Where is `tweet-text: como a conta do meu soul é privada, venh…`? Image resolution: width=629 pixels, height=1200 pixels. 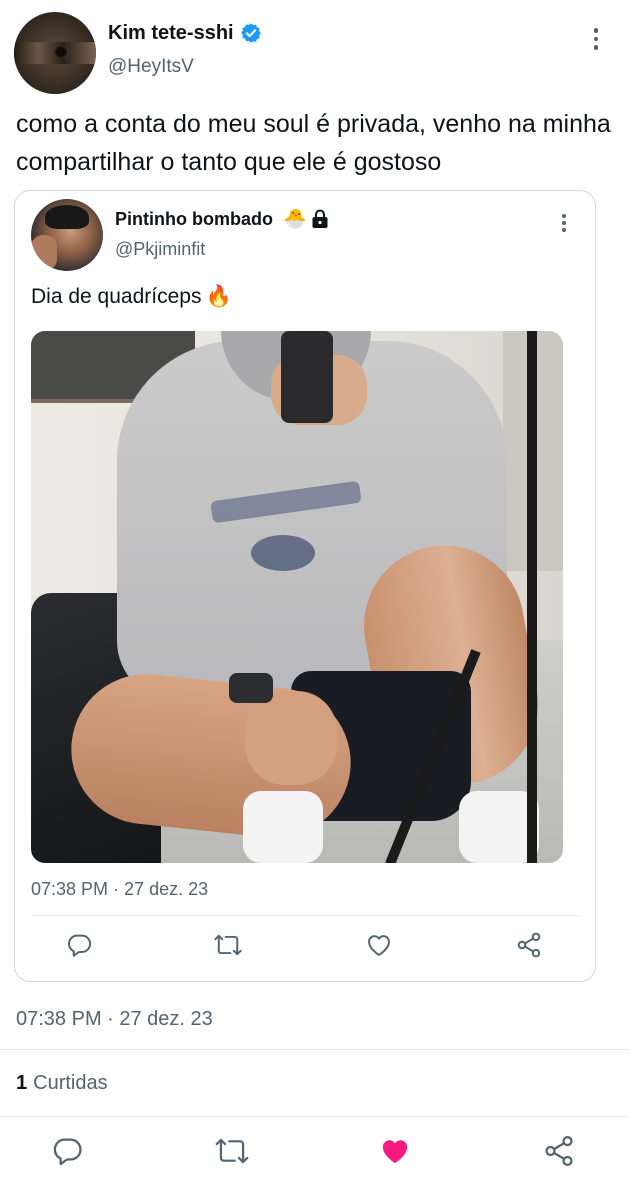 tweet-text: como a conta do meu soul é privada, venh… is located at coordinates (313, 143).